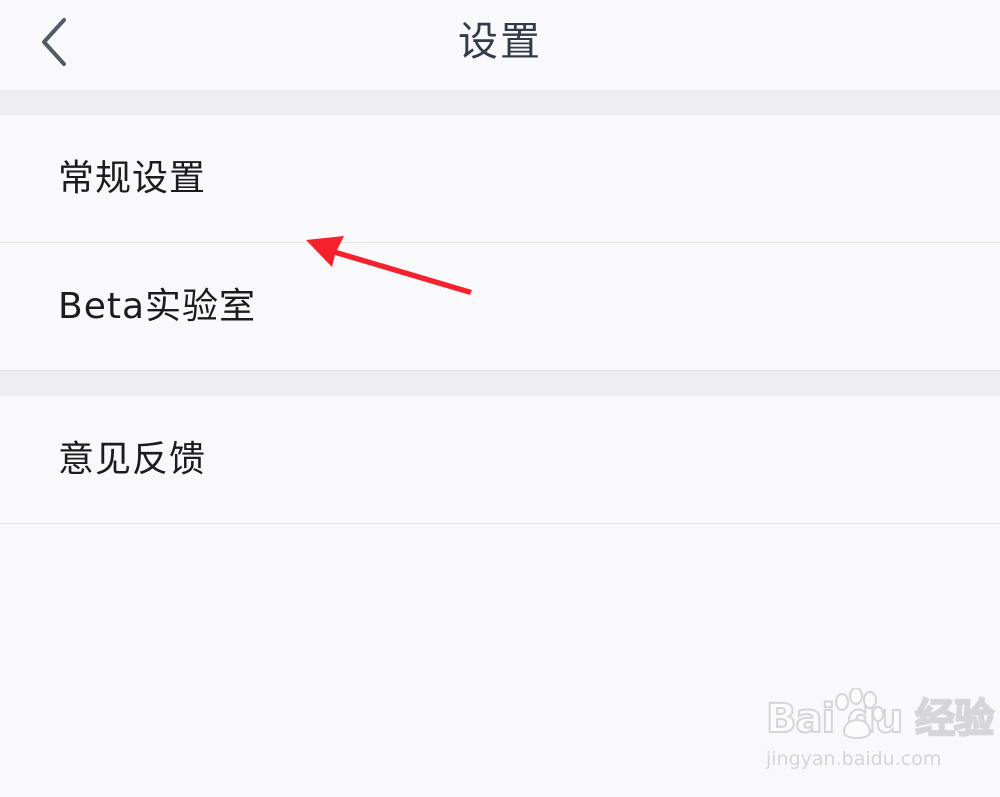 The height and width of the screenshot is (797, 1000). Describe the element at coordinates (132, 178) in the screenshot. I see `settings-item-label: 常规设置` at that location.